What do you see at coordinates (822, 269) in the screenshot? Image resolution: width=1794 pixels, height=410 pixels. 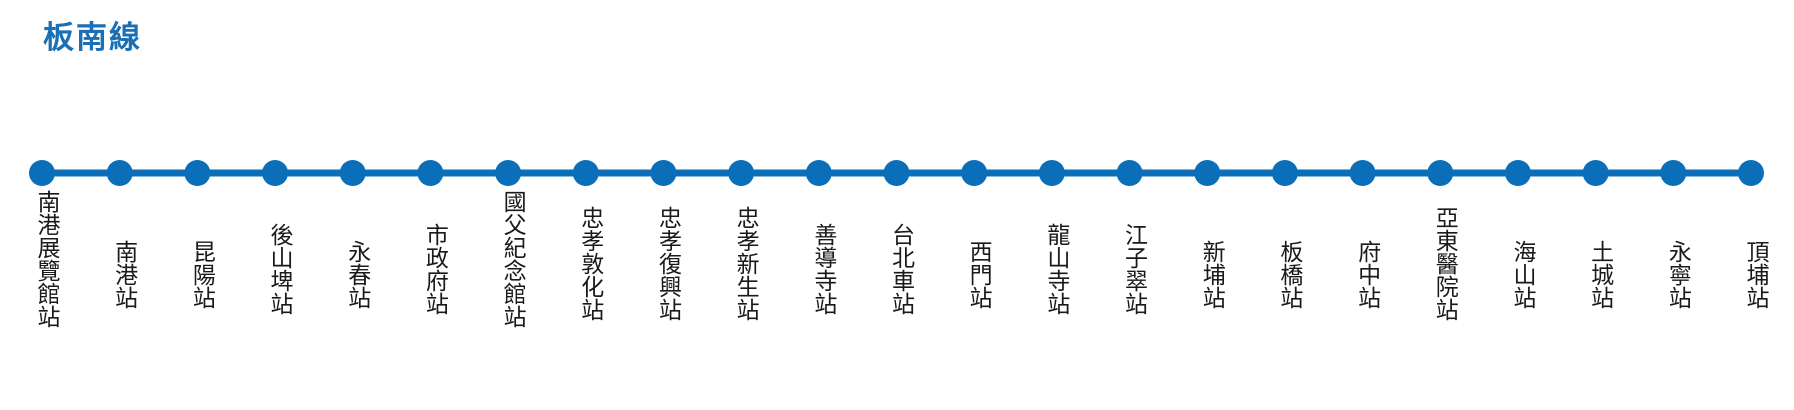 I see `station-label: 善導寺站` at bounding box center [822, 269].